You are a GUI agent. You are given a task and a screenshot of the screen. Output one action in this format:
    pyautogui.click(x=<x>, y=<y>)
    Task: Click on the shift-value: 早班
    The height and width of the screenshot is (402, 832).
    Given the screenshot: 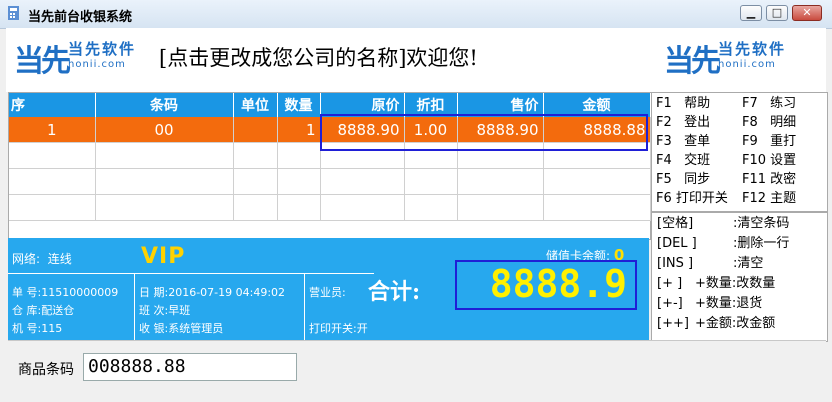 What is the action you would take?
    pyautogui.click(x=179, y=310)
    